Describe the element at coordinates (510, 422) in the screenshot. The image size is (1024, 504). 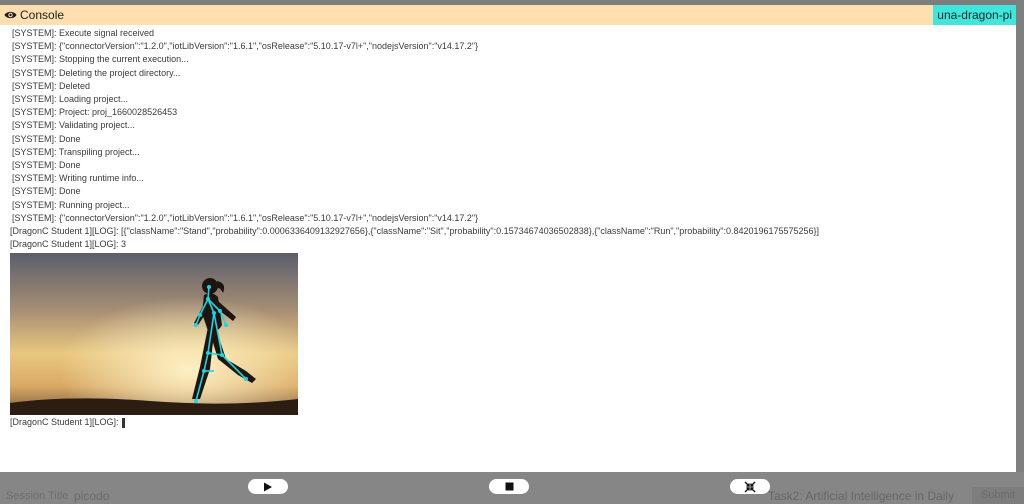
I see `console-prompt: [DragonC Student 1][LOG]:` at that location.